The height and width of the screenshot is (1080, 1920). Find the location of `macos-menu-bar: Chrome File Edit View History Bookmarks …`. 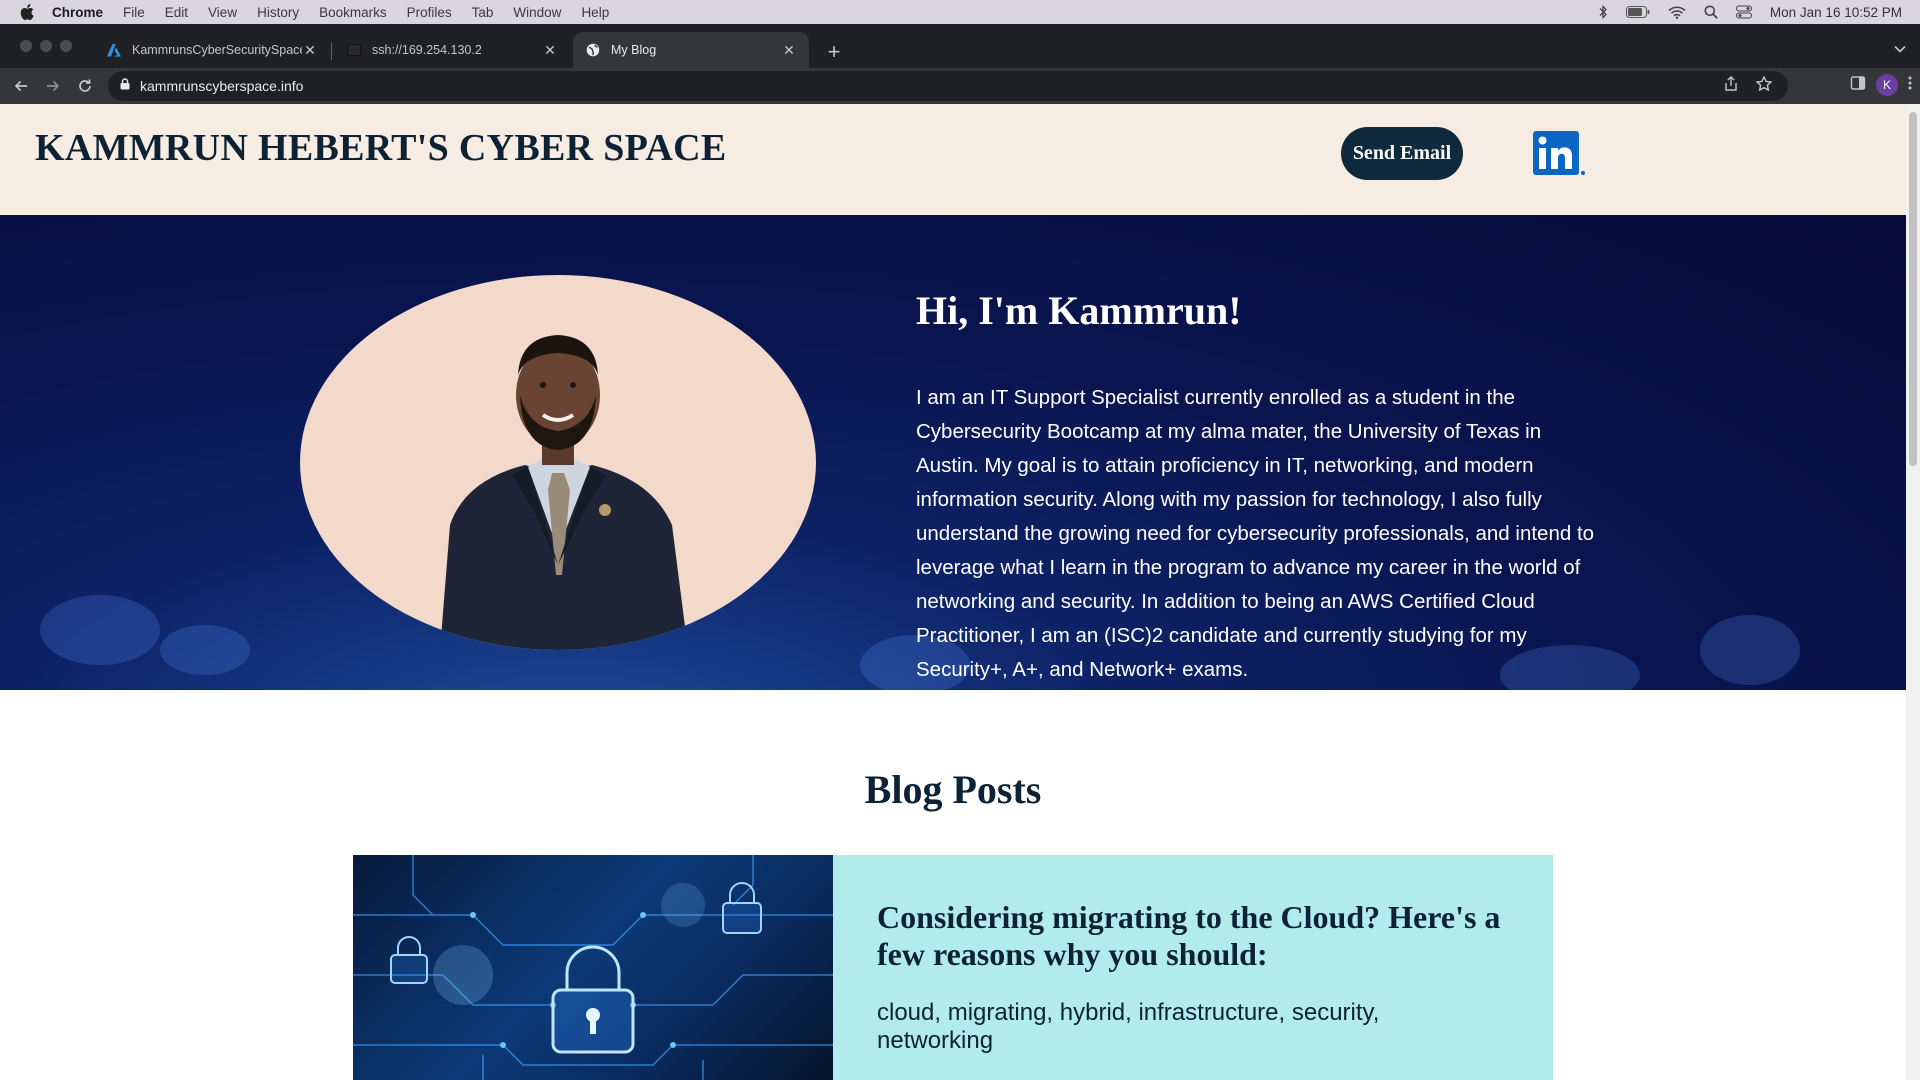

macos-menu-bar: Chrome File Edit View History Bookmarks … is located at coordinates (960, 12).